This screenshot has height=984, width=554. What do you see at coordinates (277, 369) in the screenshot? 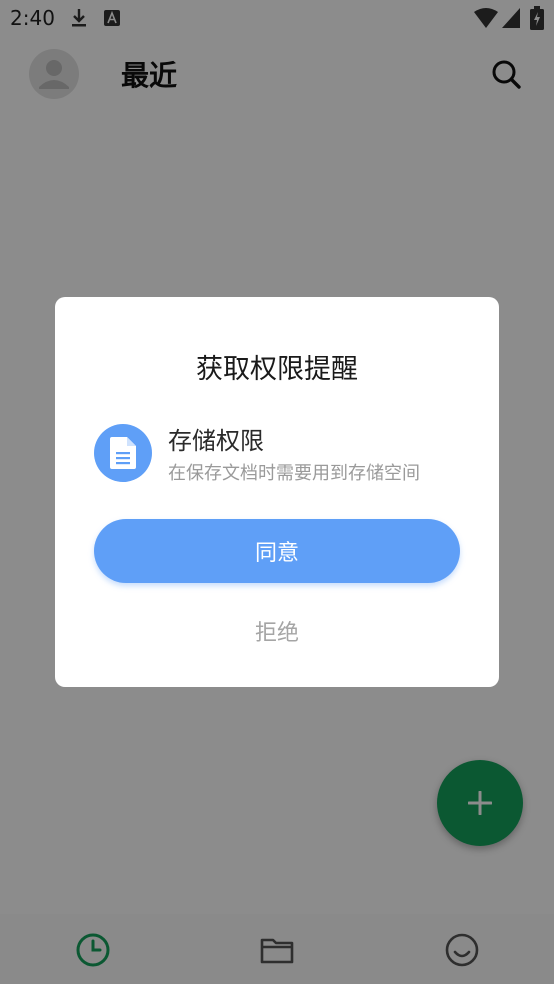
I see `dialog-title: 获取权限提醒` at bounding box center [277, 369].